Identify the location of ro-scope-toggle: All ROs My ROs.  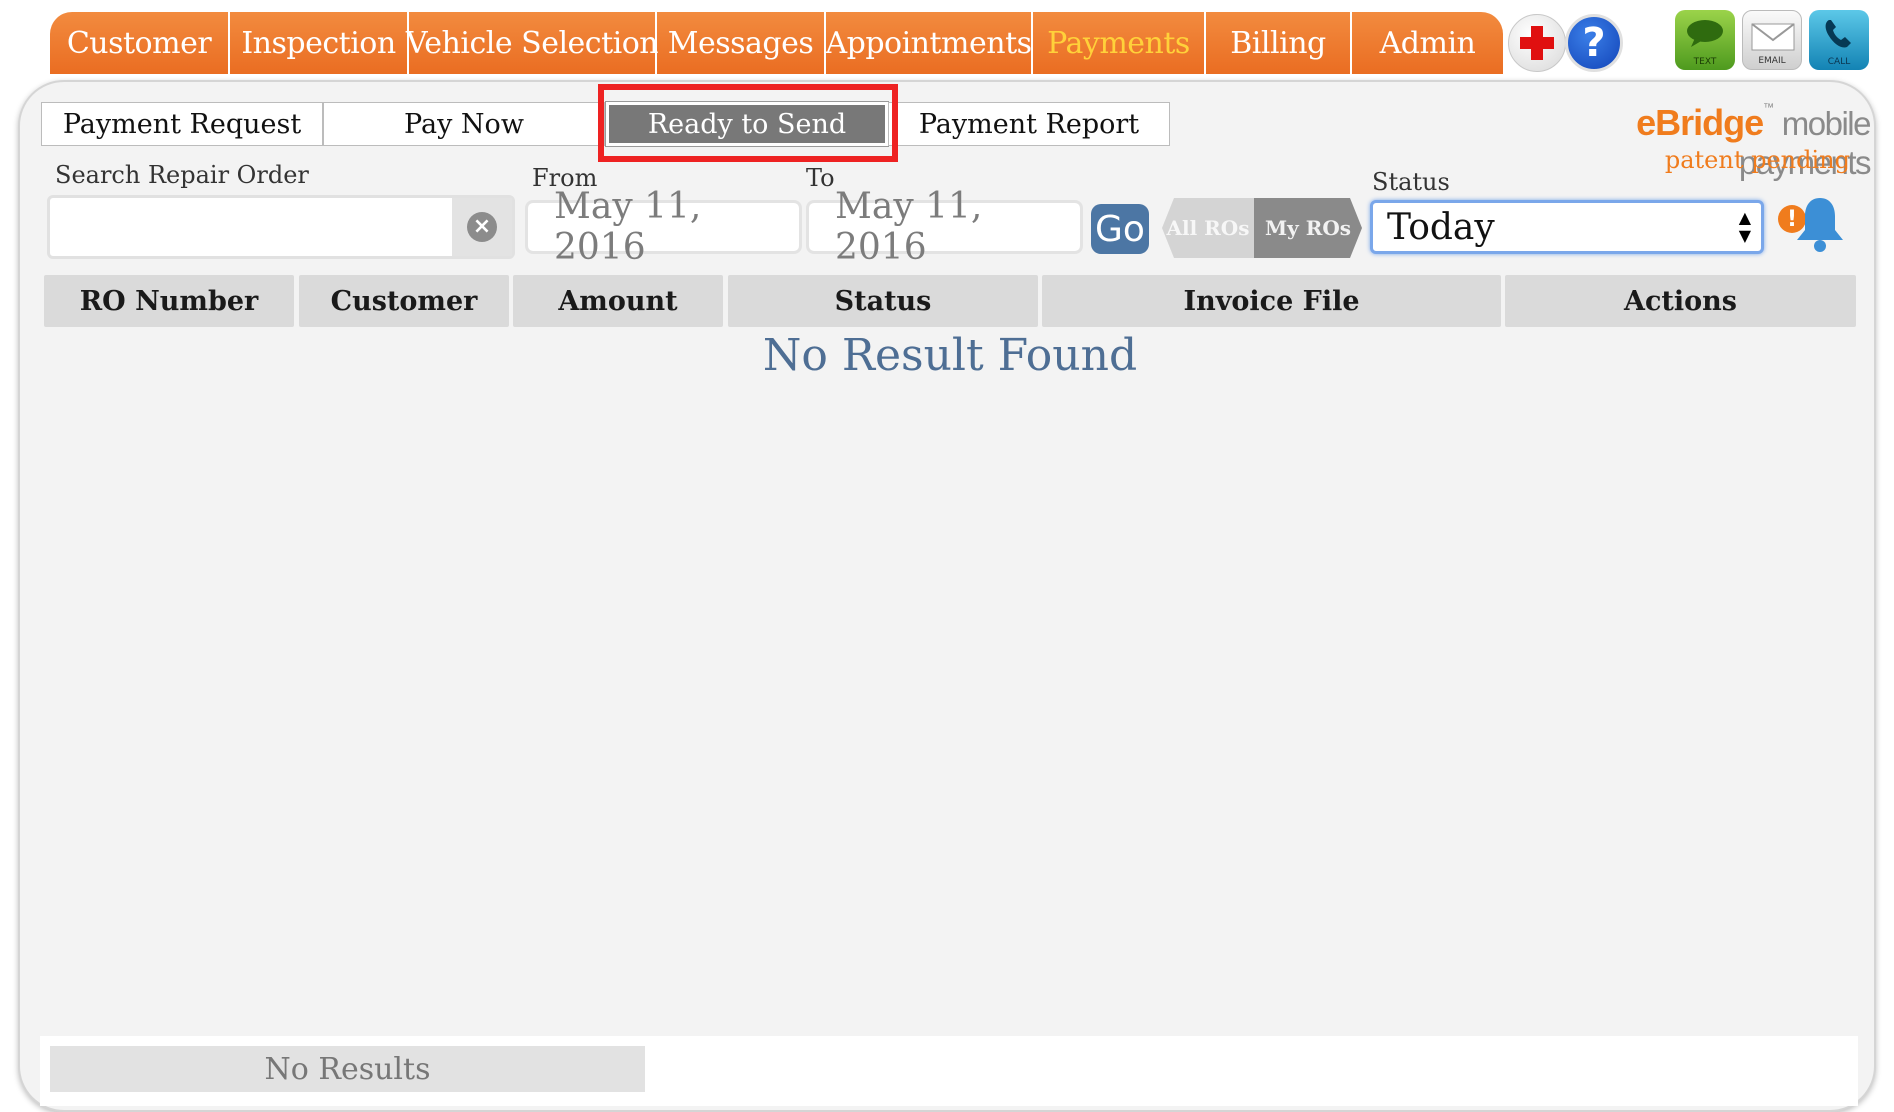
(1262, 228).